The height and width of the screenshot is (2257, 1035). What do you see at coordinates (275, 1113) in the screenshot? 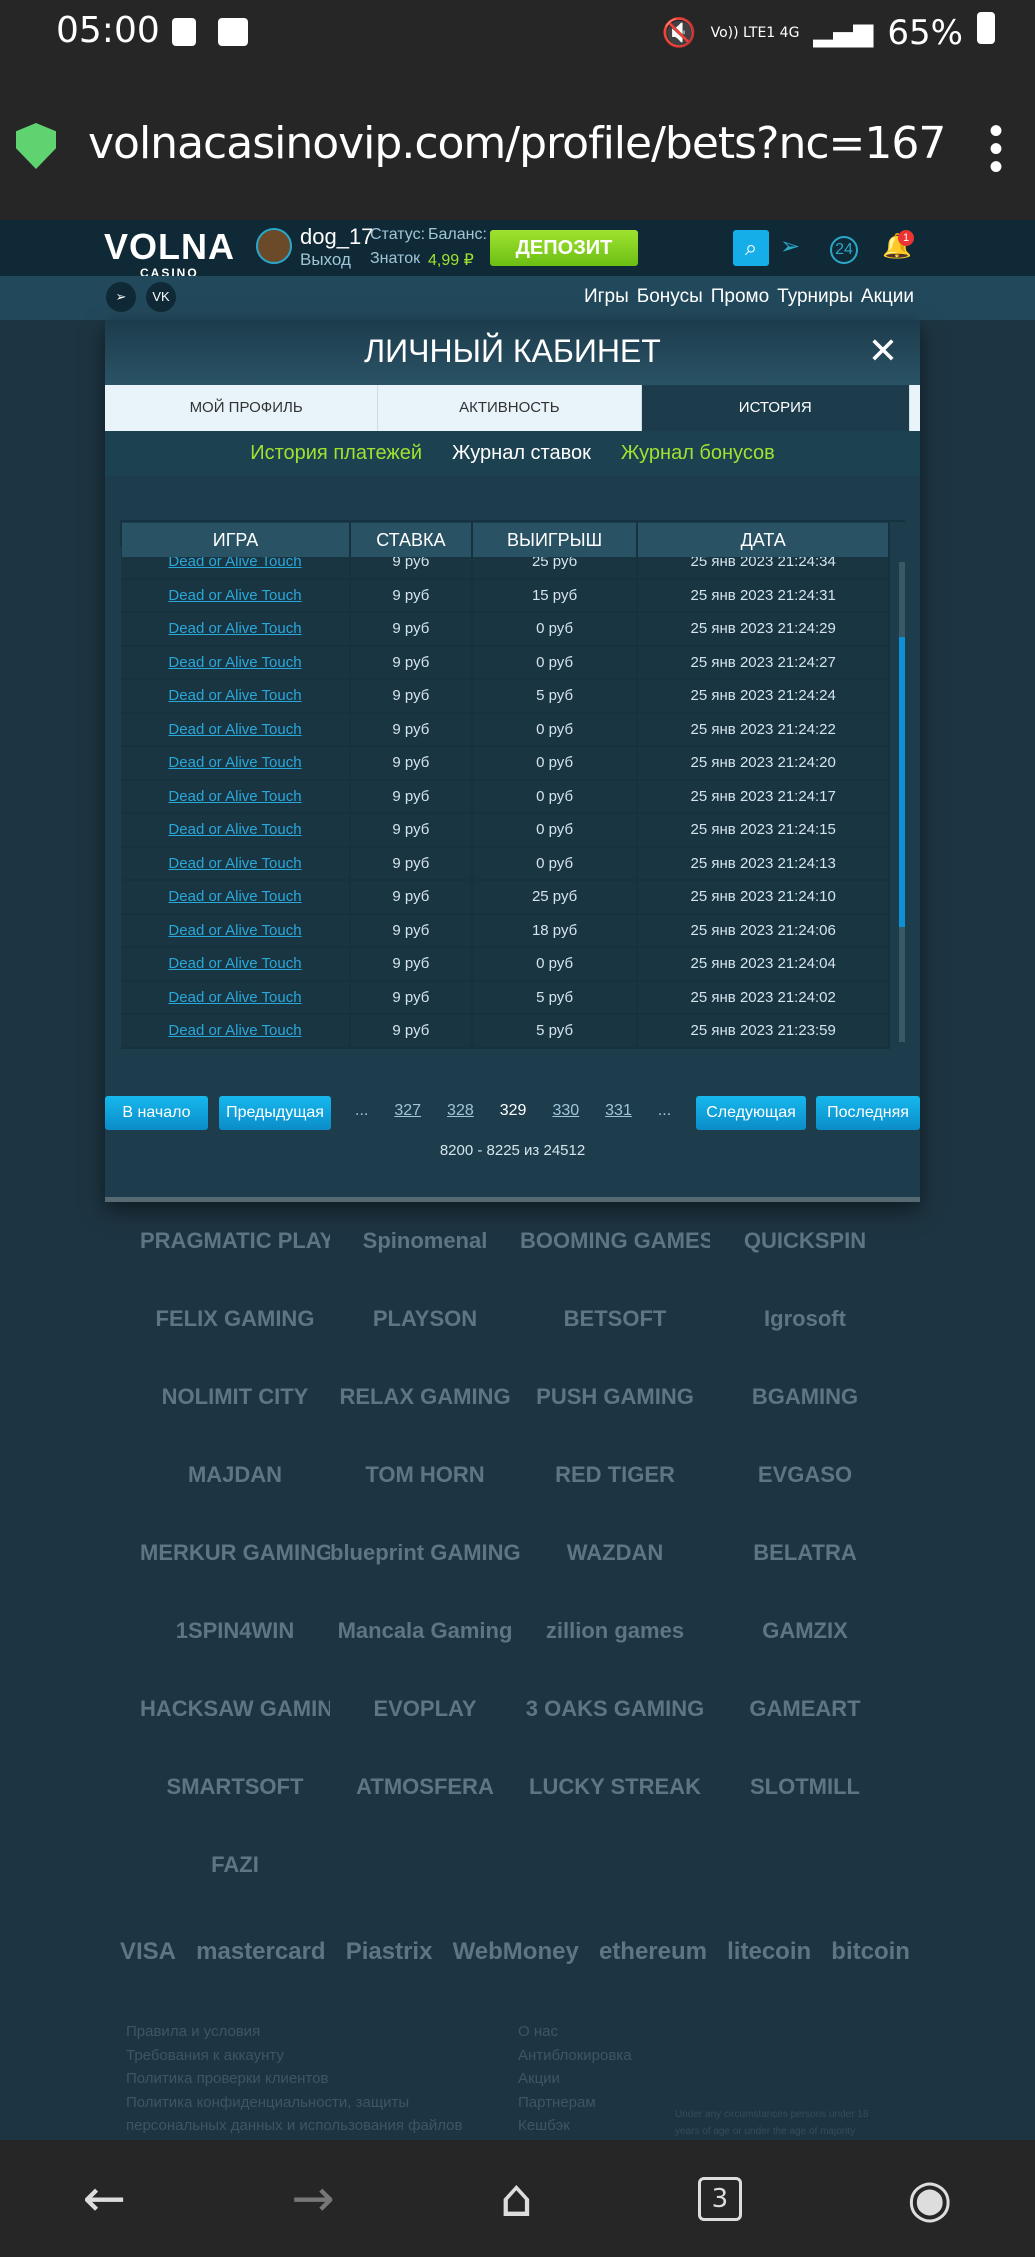
I see `prev-page-button: Предыдущая` at bounding box center [275, 1113].